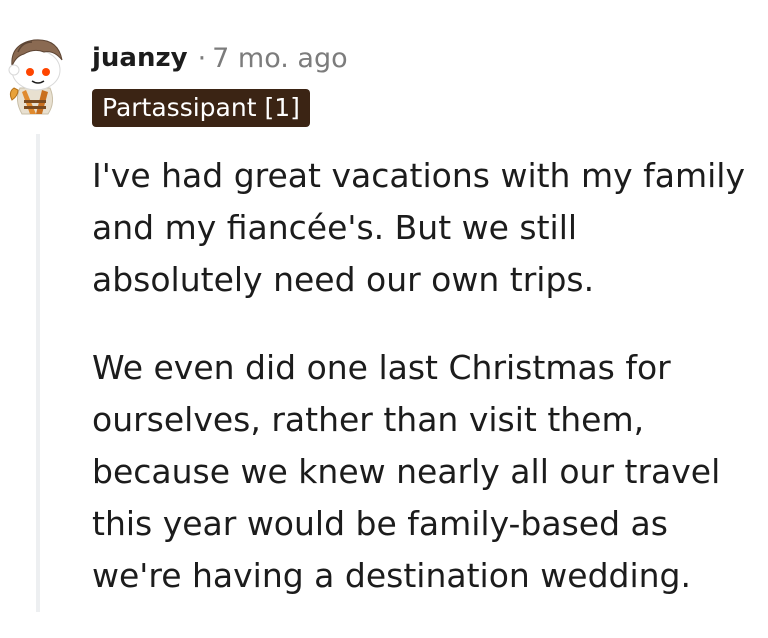 This screenshot has height=638, width=768. What do you see at coordinates (279, 58) in the screenshot?
I see `comment-age: 7 mo. ago` at bounding box center [279, 58].